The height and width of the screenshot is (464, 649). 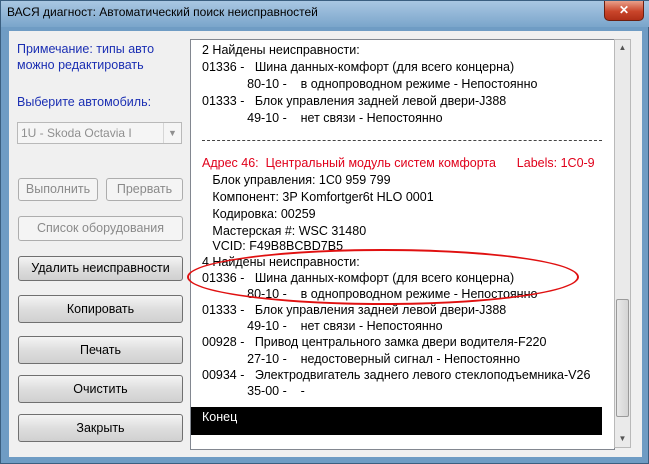 What do you see at coordinates (622, 439) in the screenshot?
I see `scroll-down-icon: ▼` at bounding box center [622, 439].